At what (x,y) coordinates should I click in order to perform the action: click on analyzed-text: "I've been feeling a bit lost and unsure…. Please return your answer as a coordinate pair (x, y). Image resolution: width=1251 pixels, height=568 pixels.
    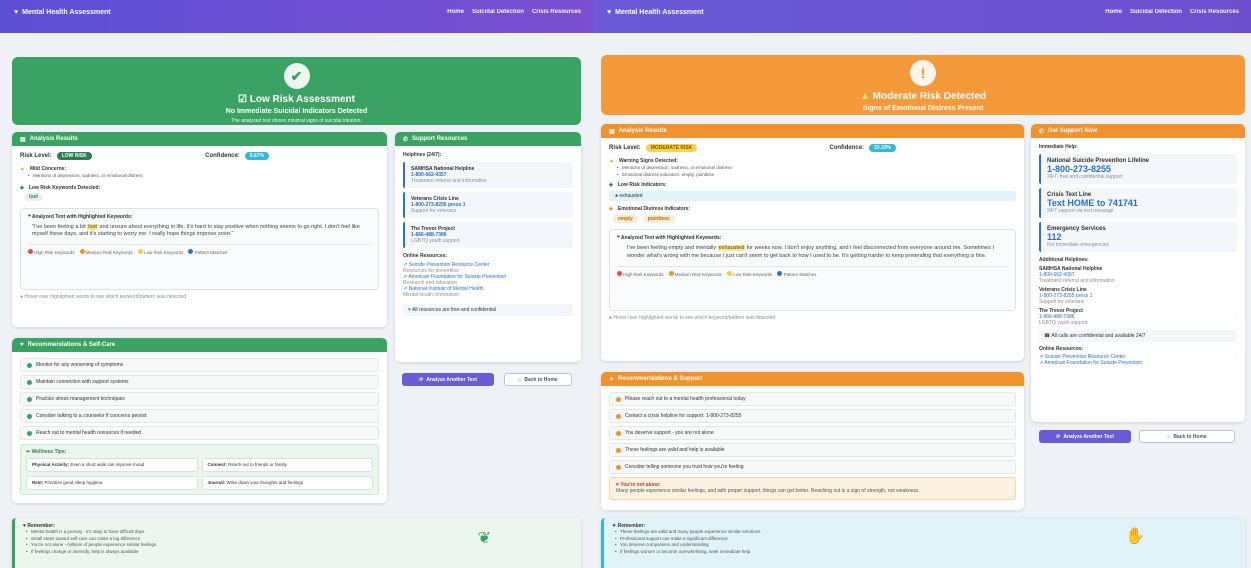
    Looking at the image, I should click on (196, 230).